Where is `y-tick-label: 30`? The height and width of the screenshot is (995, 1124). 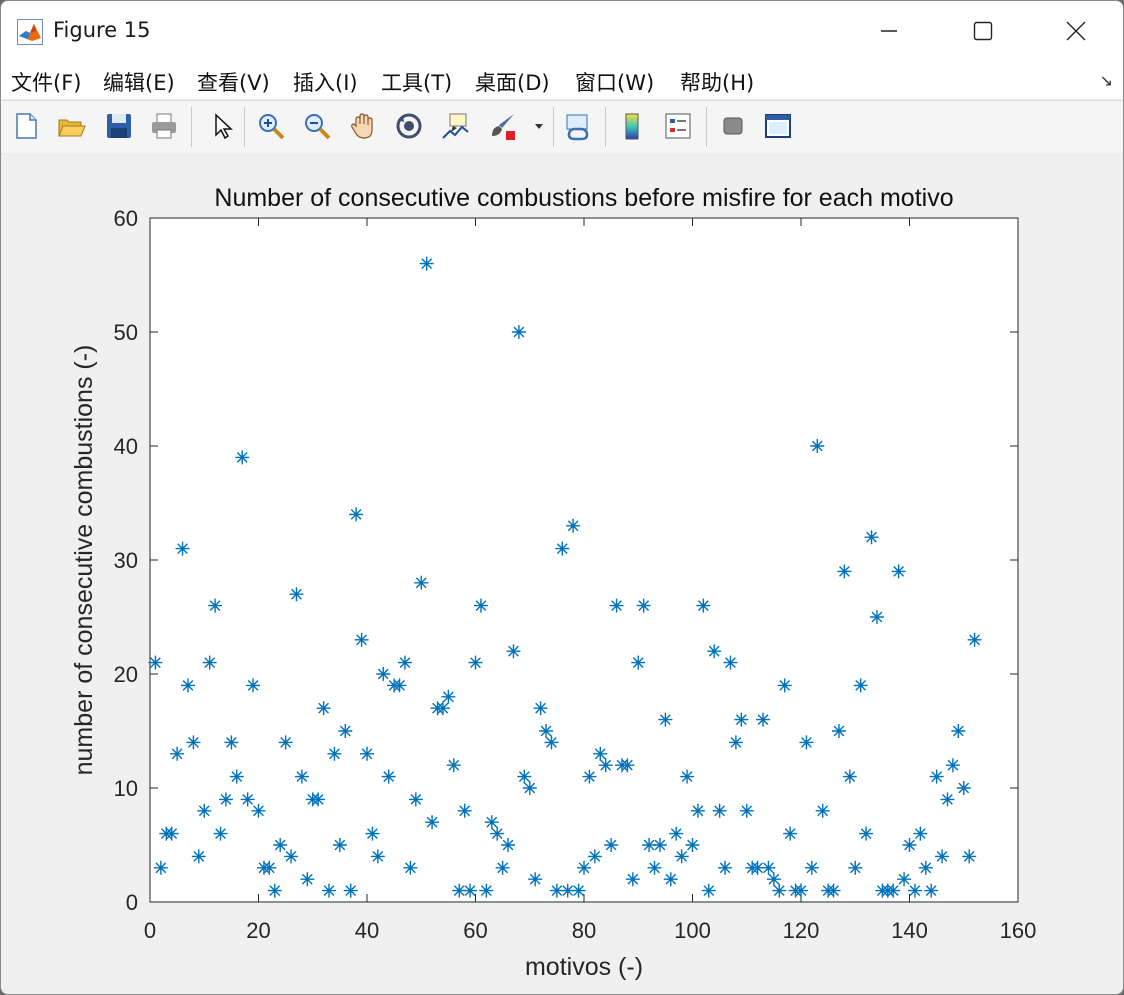 y-tick-label: 30 is located at coordinates (126, 560).